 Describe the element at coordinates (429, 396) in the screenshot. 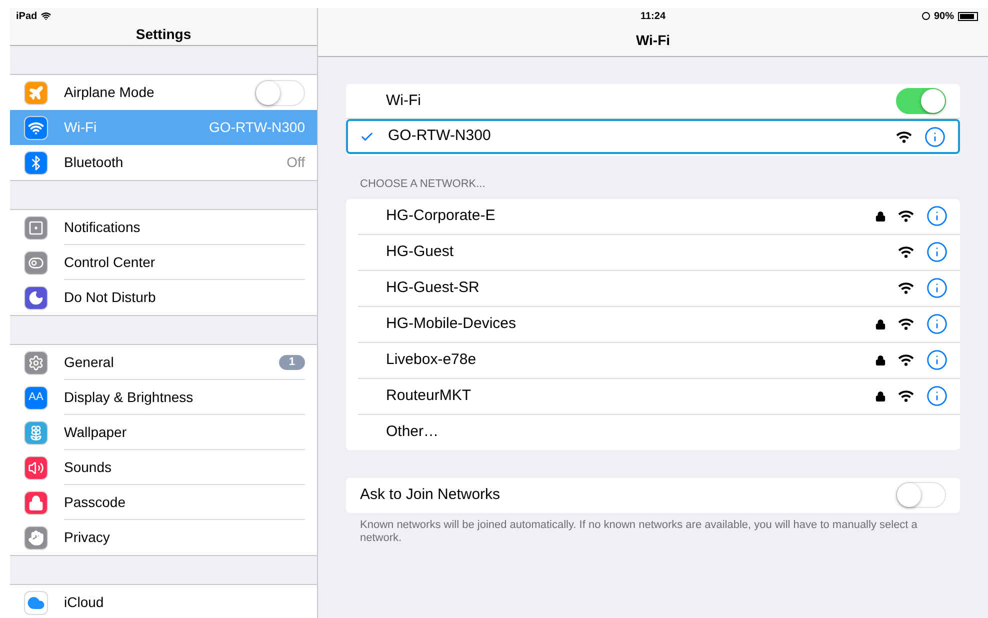

I see `network-name: RouteurMKT` at that location.